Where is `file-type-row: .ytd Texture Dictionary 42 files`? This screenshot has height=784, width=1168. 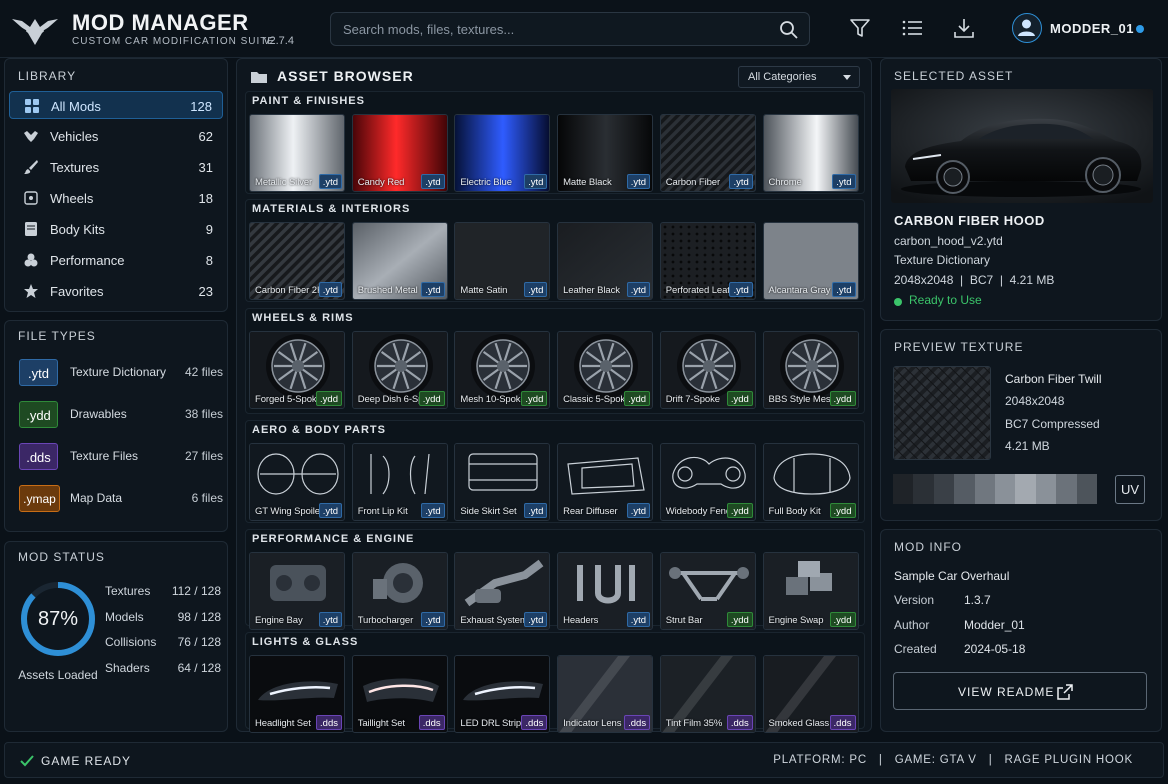 file-type-row: .ytd Texture Dictionary 42 files is located at coordinates (122, 373).